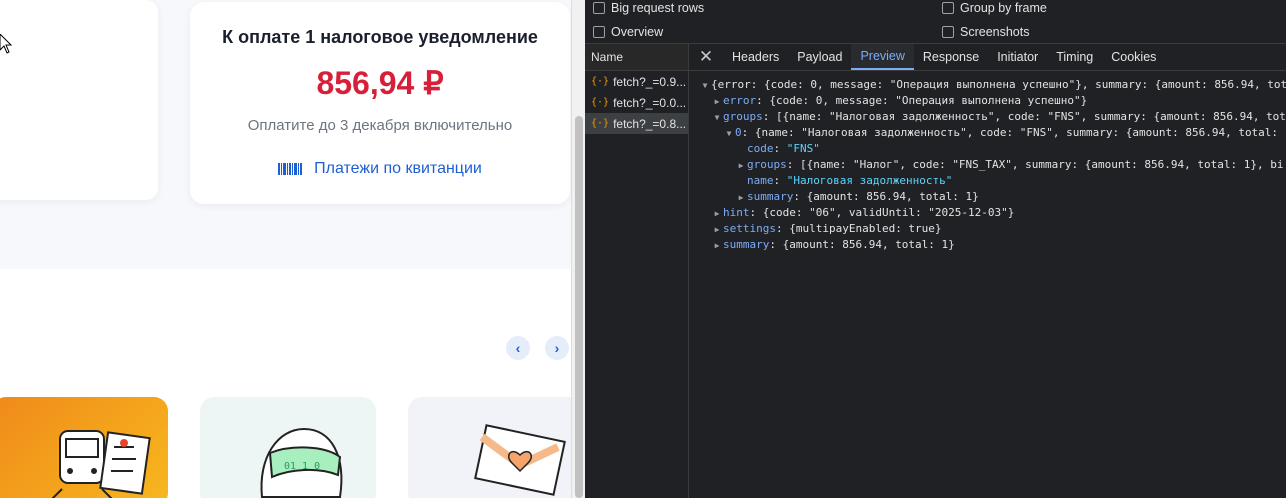 The image size is (1286, 498). Describe the element at coordinates (948, 32) in the screenshot. I see `screenshots-checkbox` at that location.